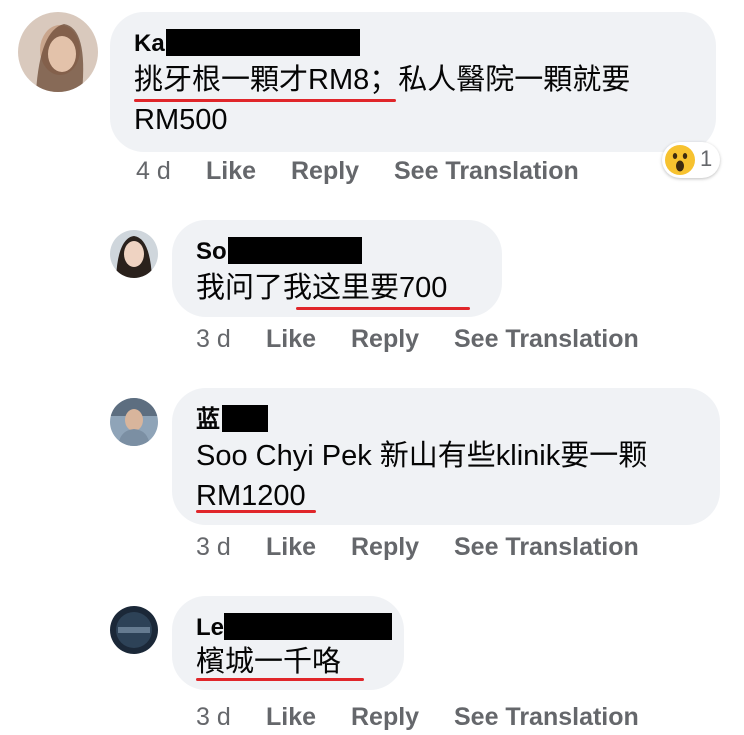  I want to click on reaction-badge: 1, so click(691, 160).